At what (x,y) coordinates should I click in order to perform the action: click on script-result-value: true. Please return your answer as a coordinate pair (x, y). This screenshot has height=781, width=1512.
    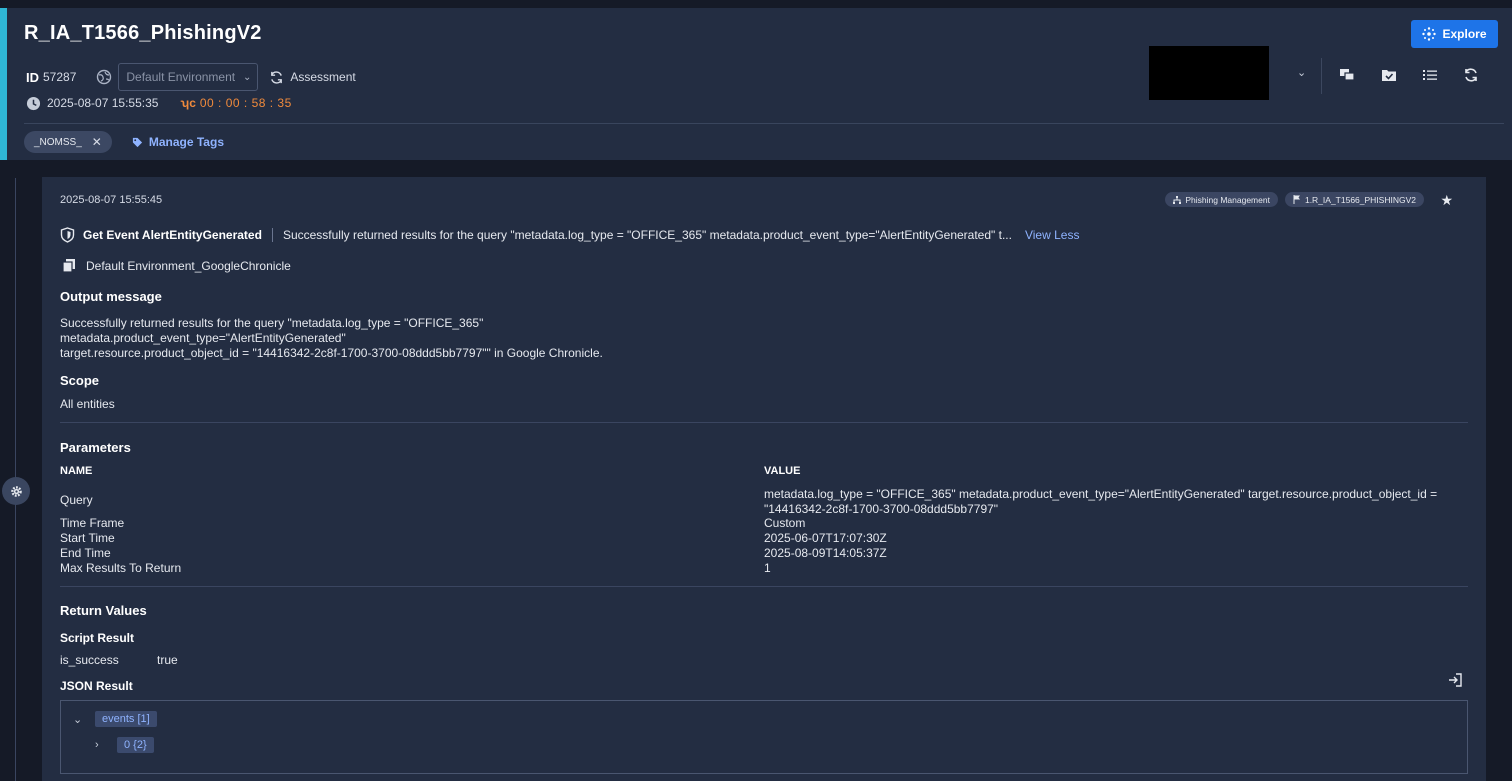
    Looking at the image, I should click on (167, 660).